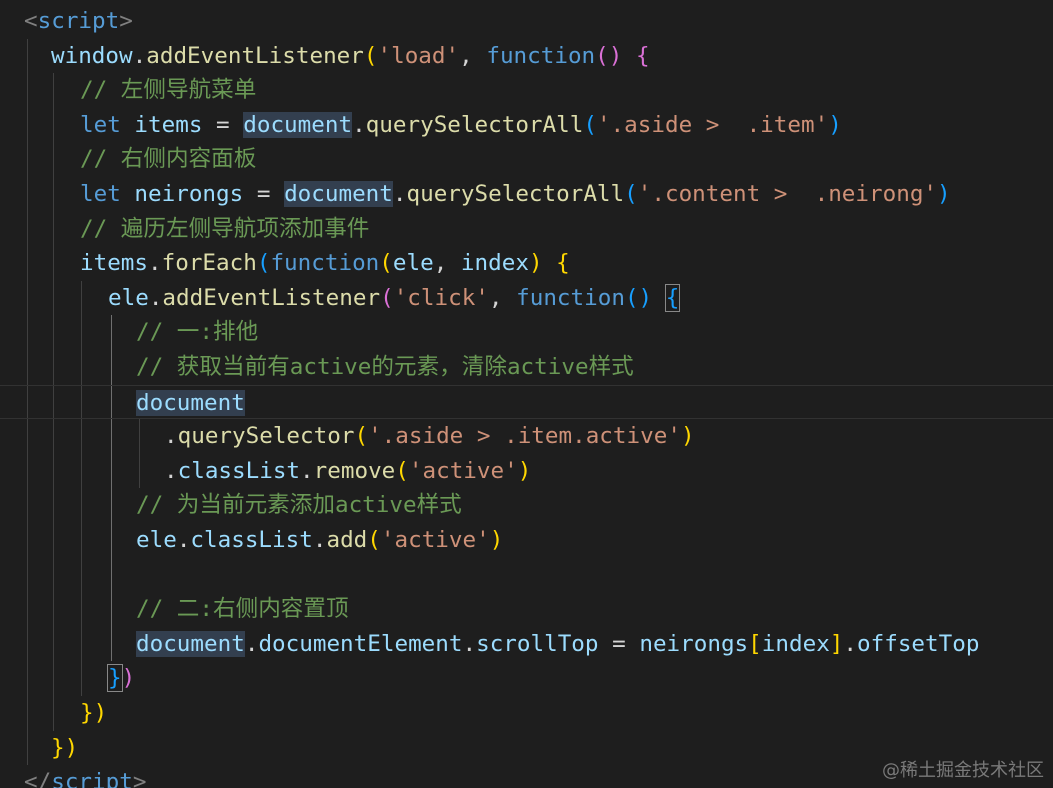 Image resolution: width=1053 pixels, height=788 pixels. What do you see at coordinates (266, 436) in the screenshot?
I see `code-token: querySelector` at bounding box center [266, 436].